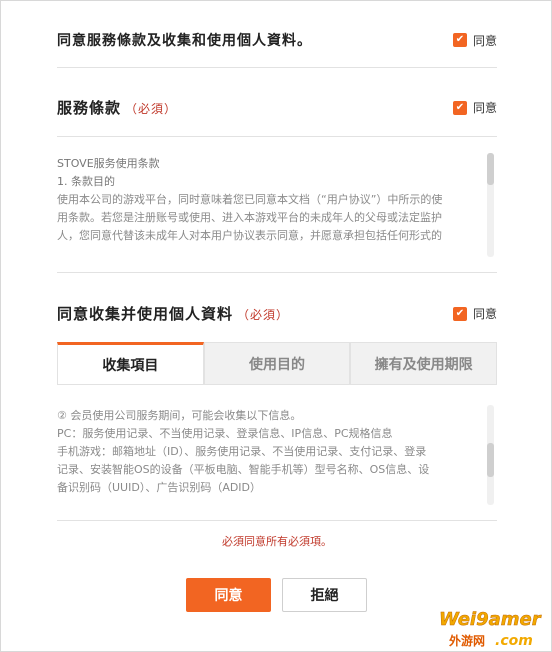 The width and height of the screenshot is (552, 652). I want to click on privacy-body-line: 备识别码（UUID）、广告识别码（ADID）, so click(159, 487).